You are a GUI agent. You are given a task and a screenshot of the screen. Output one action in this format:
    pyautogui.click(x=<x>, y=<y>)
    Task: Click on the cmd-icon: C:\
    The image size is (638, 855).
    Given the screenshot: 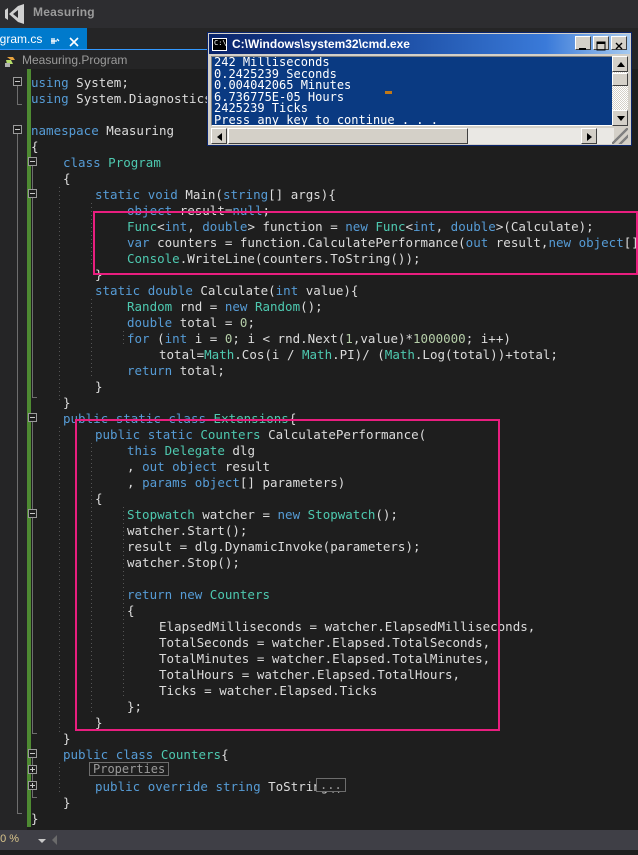 What is the action you would take?
    pyautogui.click(x=219, y=44)
    